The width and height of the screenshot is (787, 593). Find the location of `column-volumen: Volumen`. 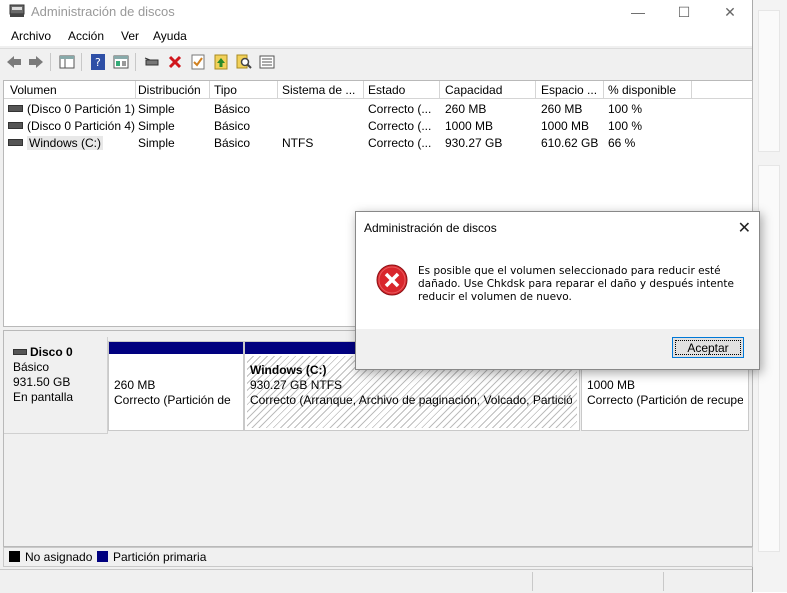

column-volumen: Volumen is located at coordinates (72, 90).